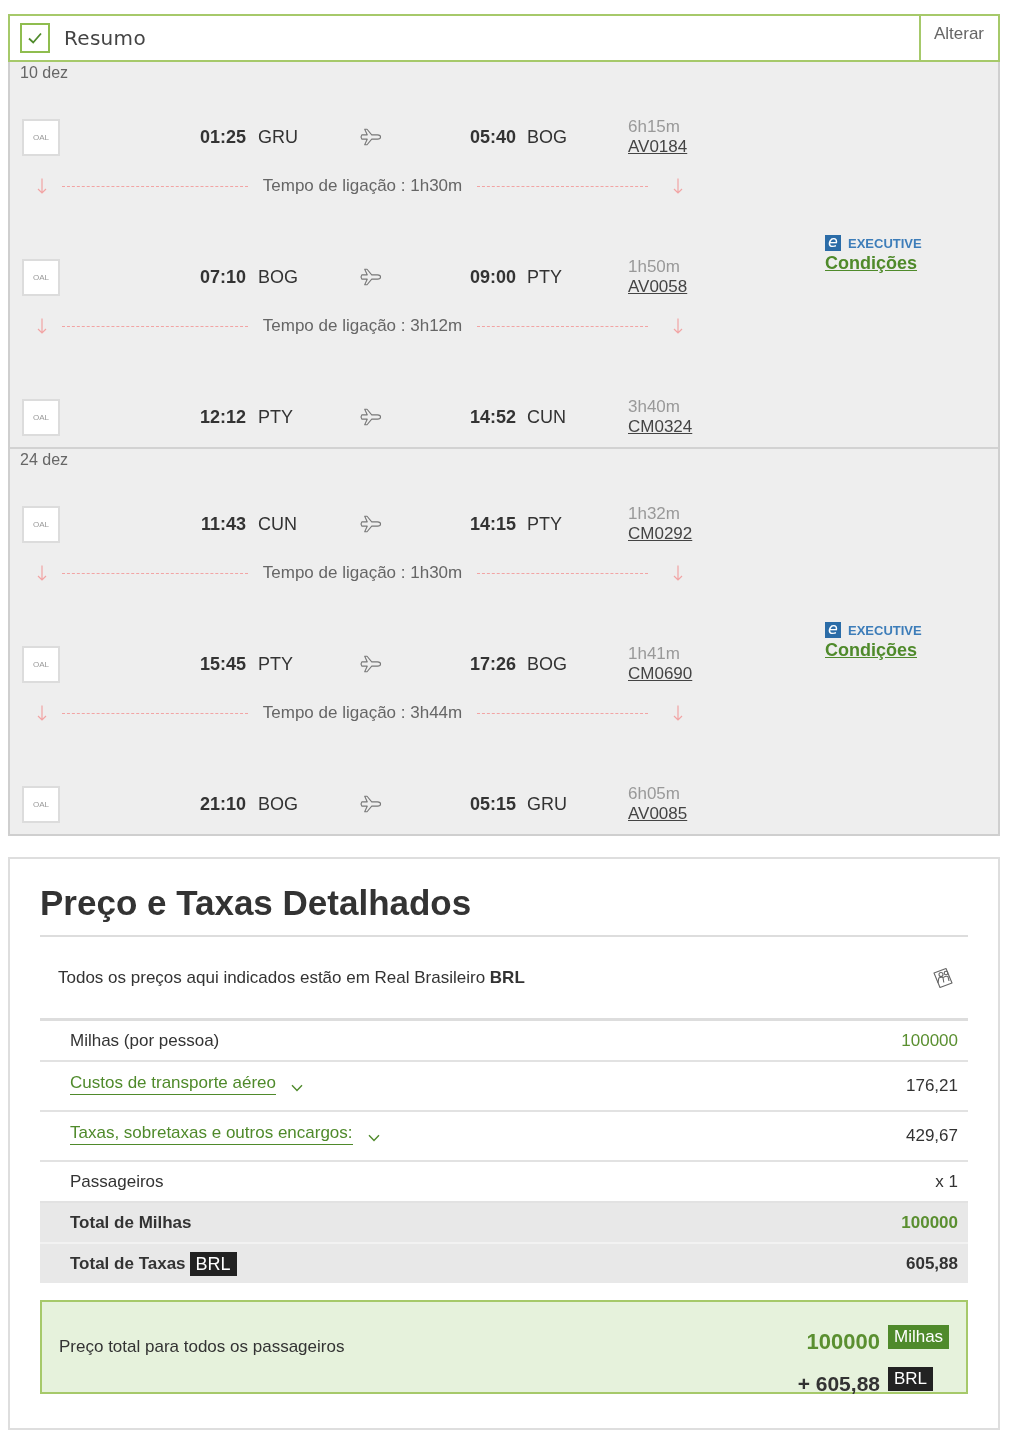  What do you see at coordinates (362, 713) in the screenshot?
I see `connection-time: Tempo de ligação : 3h44m` at bounding box center [362, 713].